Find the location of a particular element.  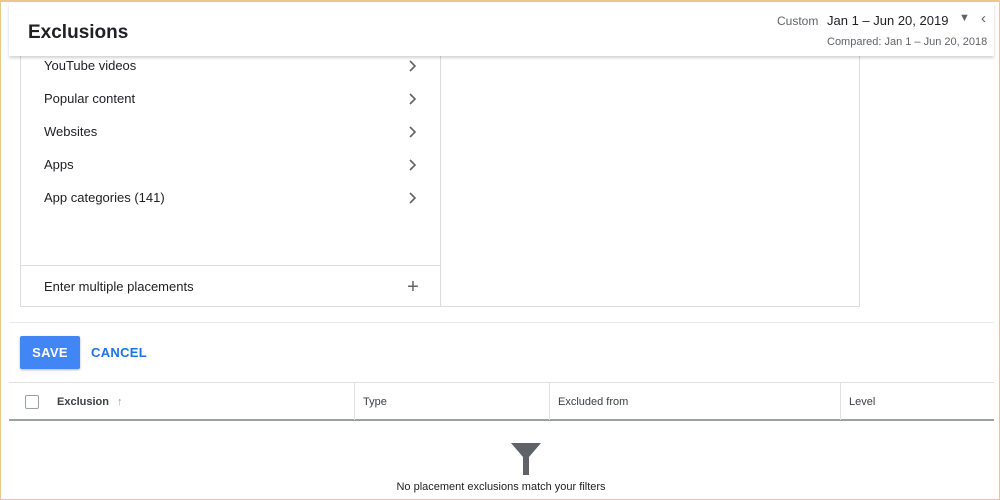

nav-item-label: Websites is located at coordinates (71, 131).